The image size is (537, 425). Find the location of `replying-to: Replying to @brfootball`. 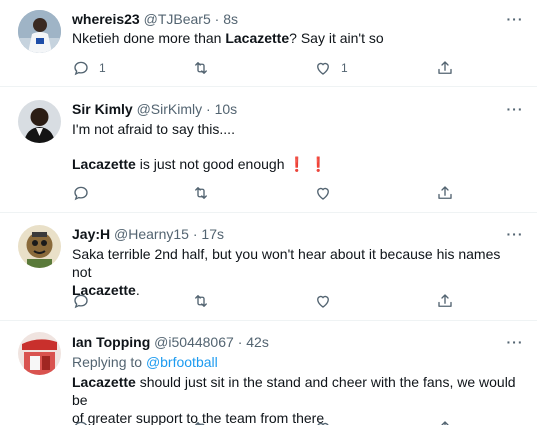

replying-to: Replying to @brfootball is located at coordinates (145, 362).